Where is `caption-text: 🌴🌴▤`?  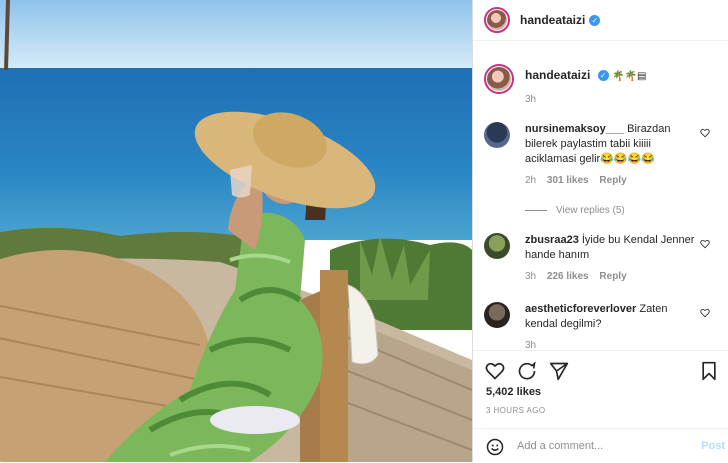 caption-text: 🌴🌴▤ is located at coordinates (629, 76).